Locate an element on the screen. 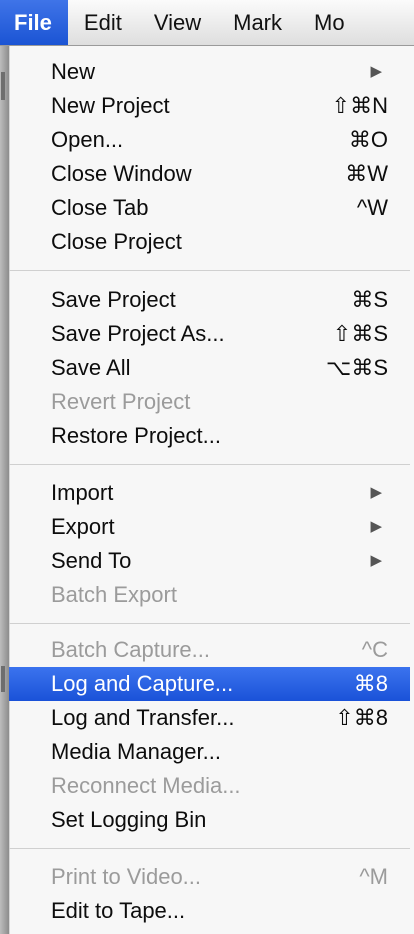 Image resolution: width=414 pixels, height=934 pixels. menu-item-log-and-capture: Log and Capture... ⌘8 is located at coordinates (209, 684).